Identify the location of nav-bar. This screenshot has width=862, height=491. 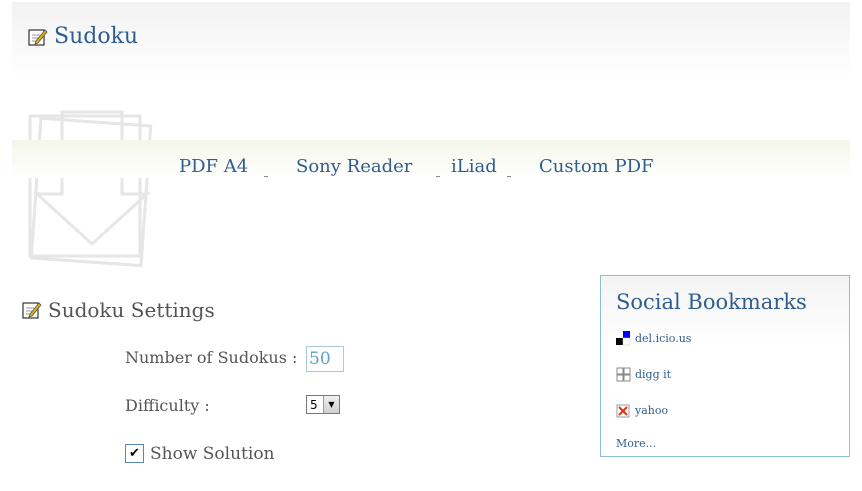
(431, 159).